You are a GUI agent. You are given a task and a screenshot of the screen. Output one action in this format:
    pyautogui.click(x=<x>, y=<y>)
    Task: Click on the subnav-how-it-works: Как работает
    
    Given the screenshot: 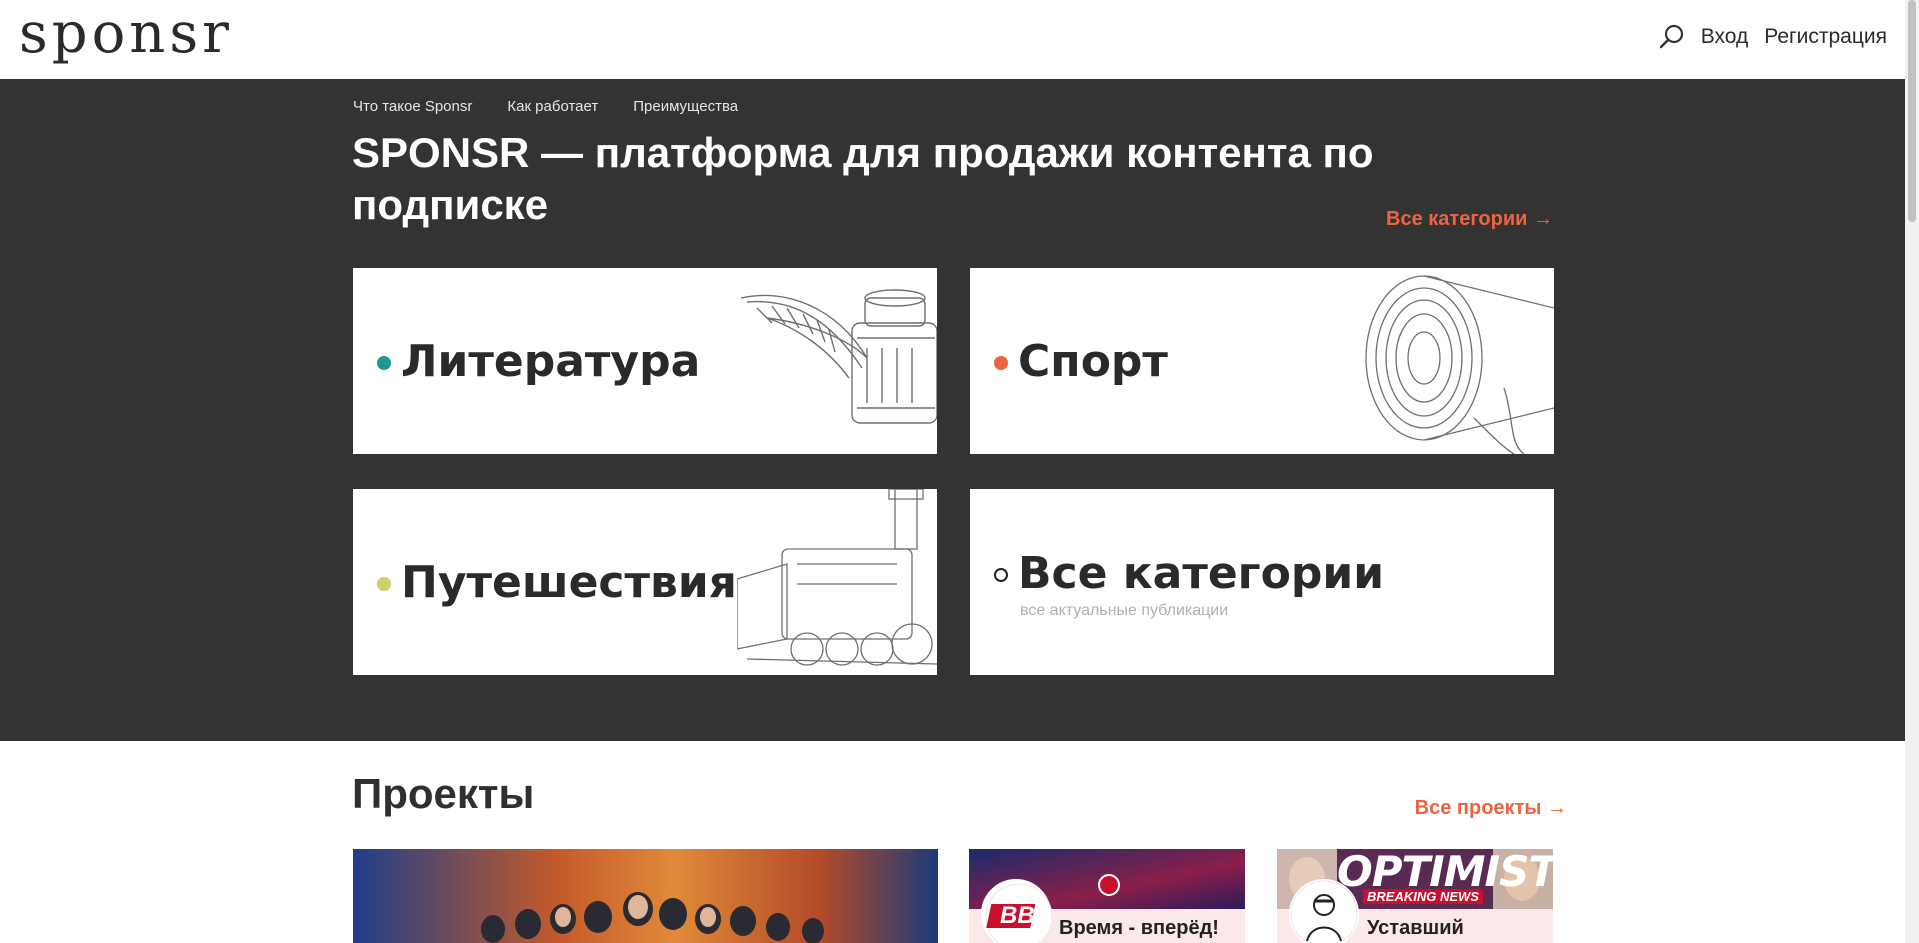 What is the action you would take?
    pyautogui.click(x=552, y=106)
    